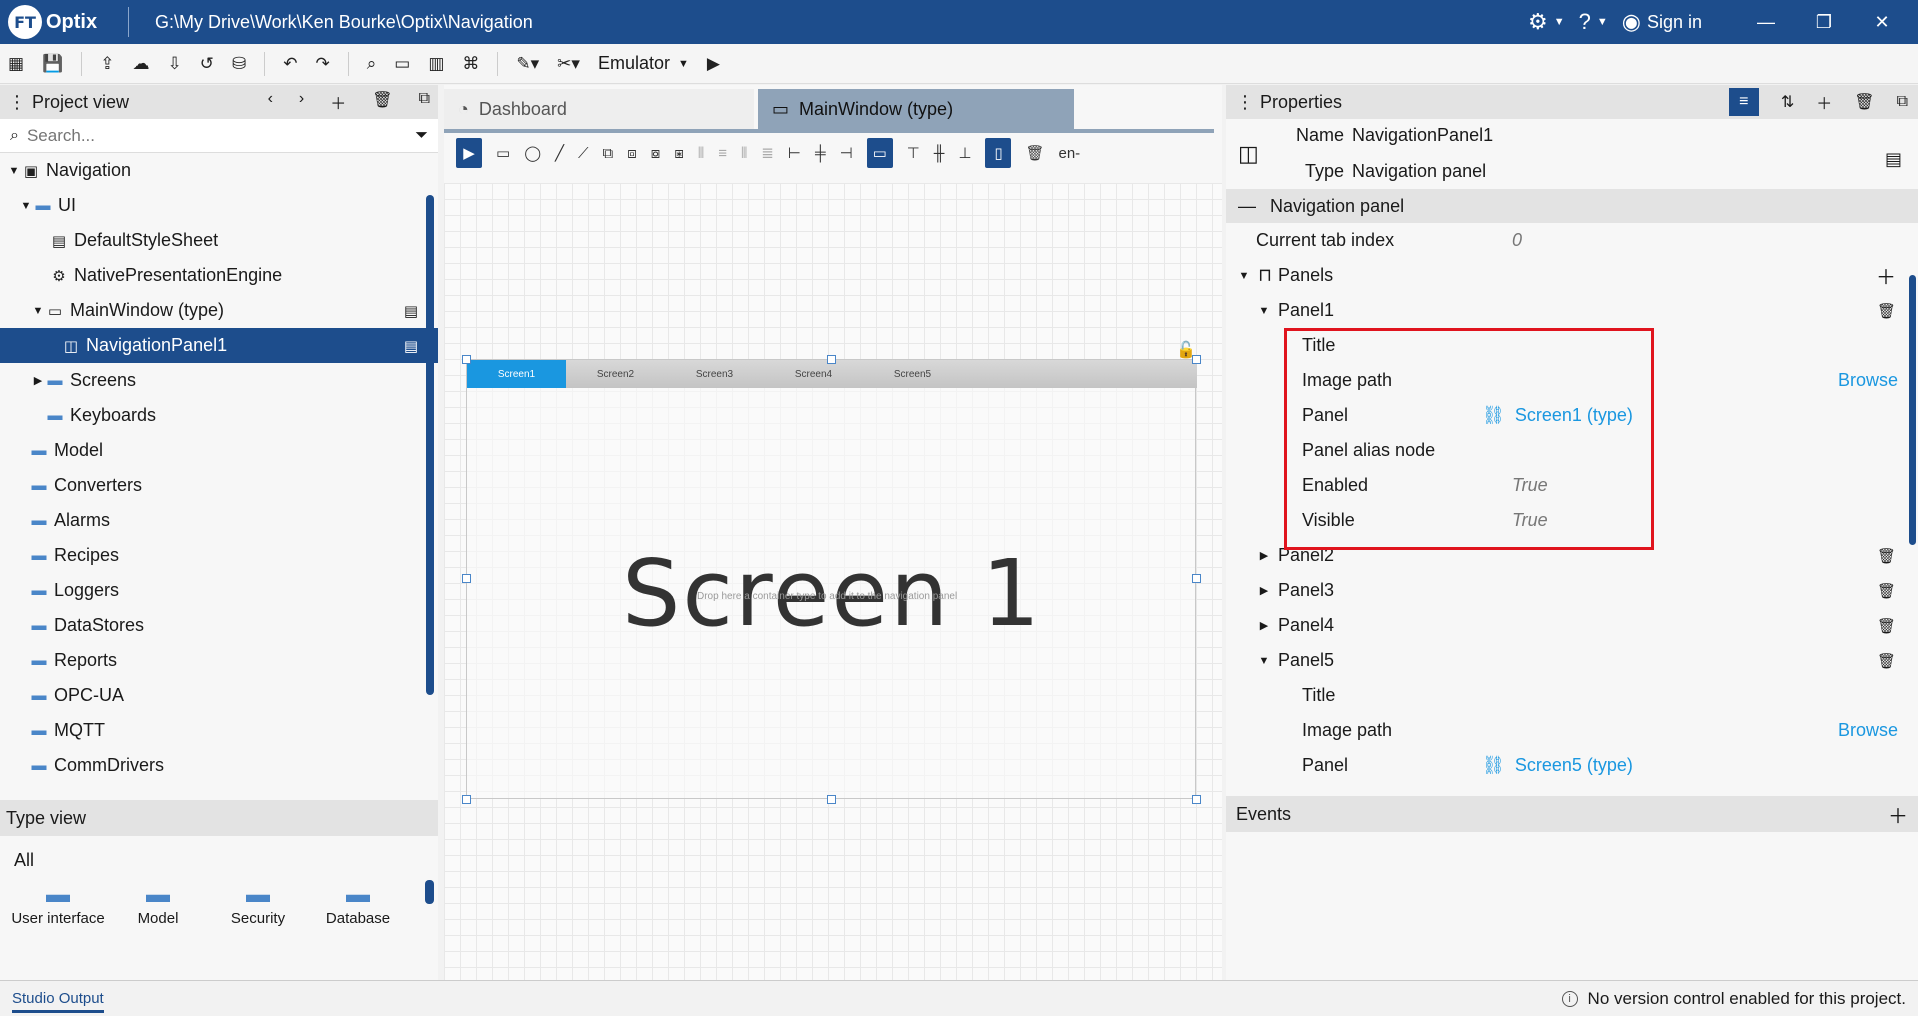 The image size is (1918, 1016). What do you see at coordinates (219, 415) in the screenshot?
I see `tree-item-keyboards: ▬ Keyboards` at bounding box center [219, 415].